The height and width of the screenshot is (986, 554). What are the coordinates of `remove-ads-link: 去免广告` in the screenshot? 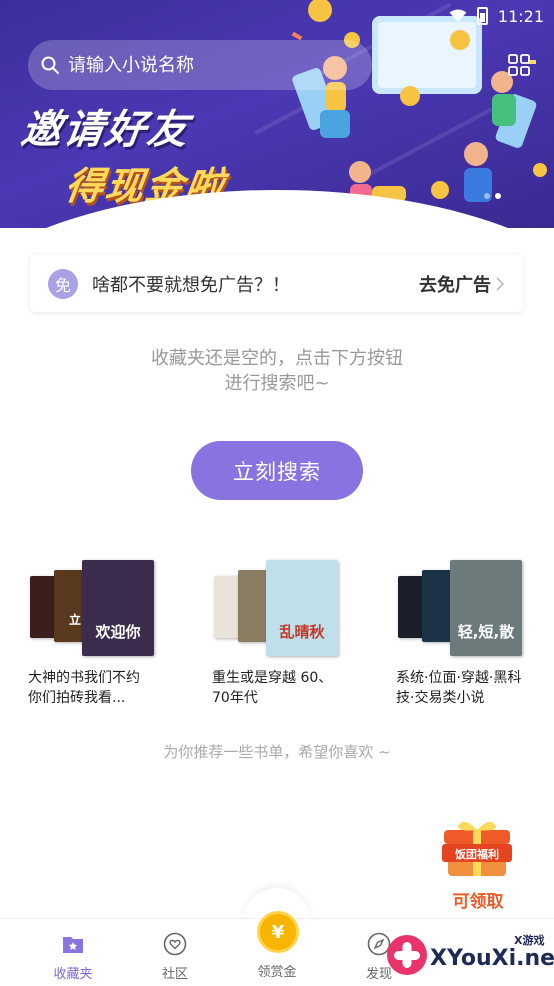 It's located at (455, 284).